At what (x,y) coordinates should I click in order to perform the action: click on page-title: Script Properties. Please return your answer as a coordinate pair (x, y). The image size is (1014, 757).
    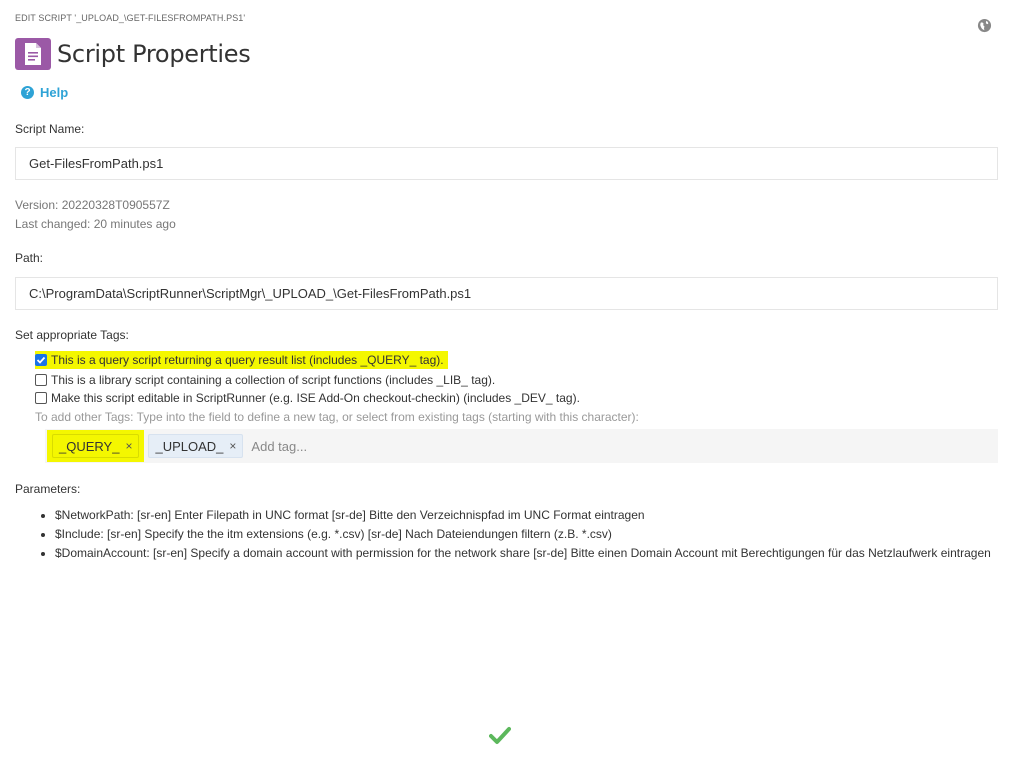
    Looking at the image, I should click on (154, 54).